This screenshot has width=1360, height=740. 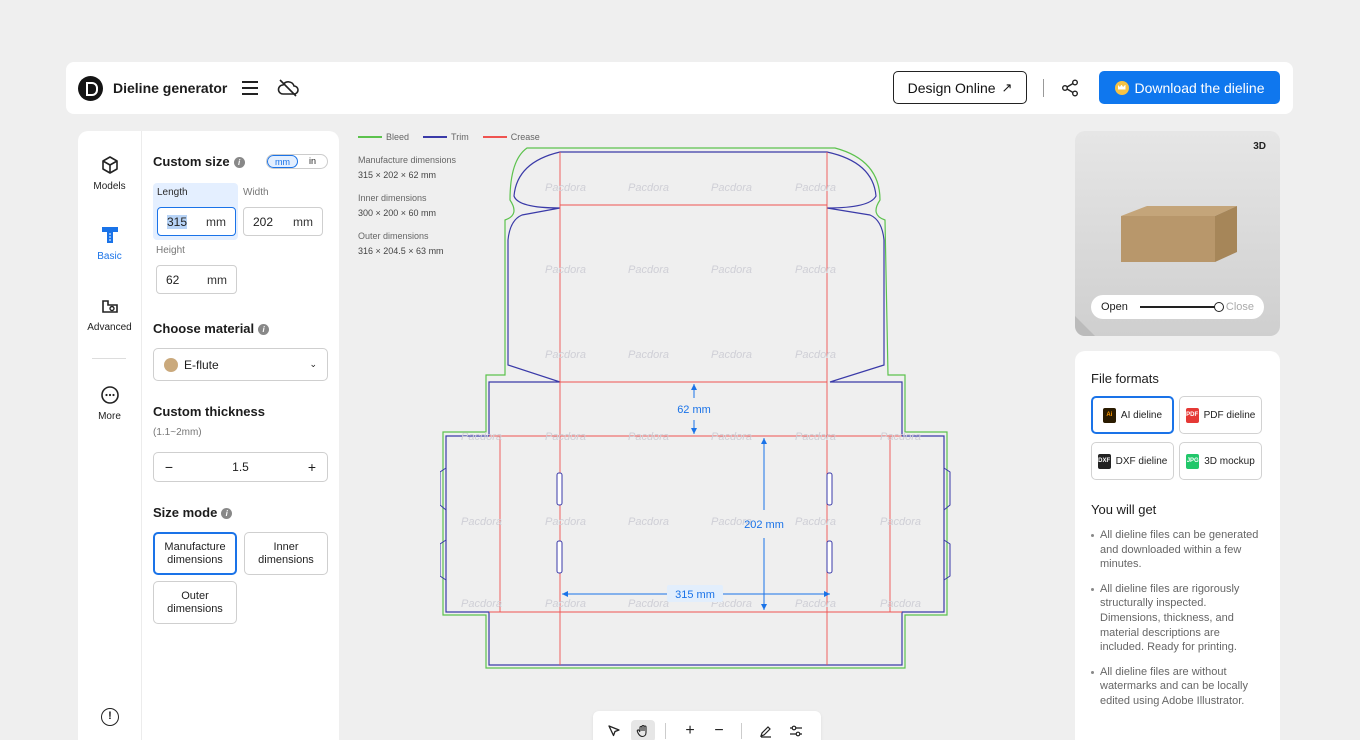 I want to click on height-label: Height, so click(x=170, y=250).